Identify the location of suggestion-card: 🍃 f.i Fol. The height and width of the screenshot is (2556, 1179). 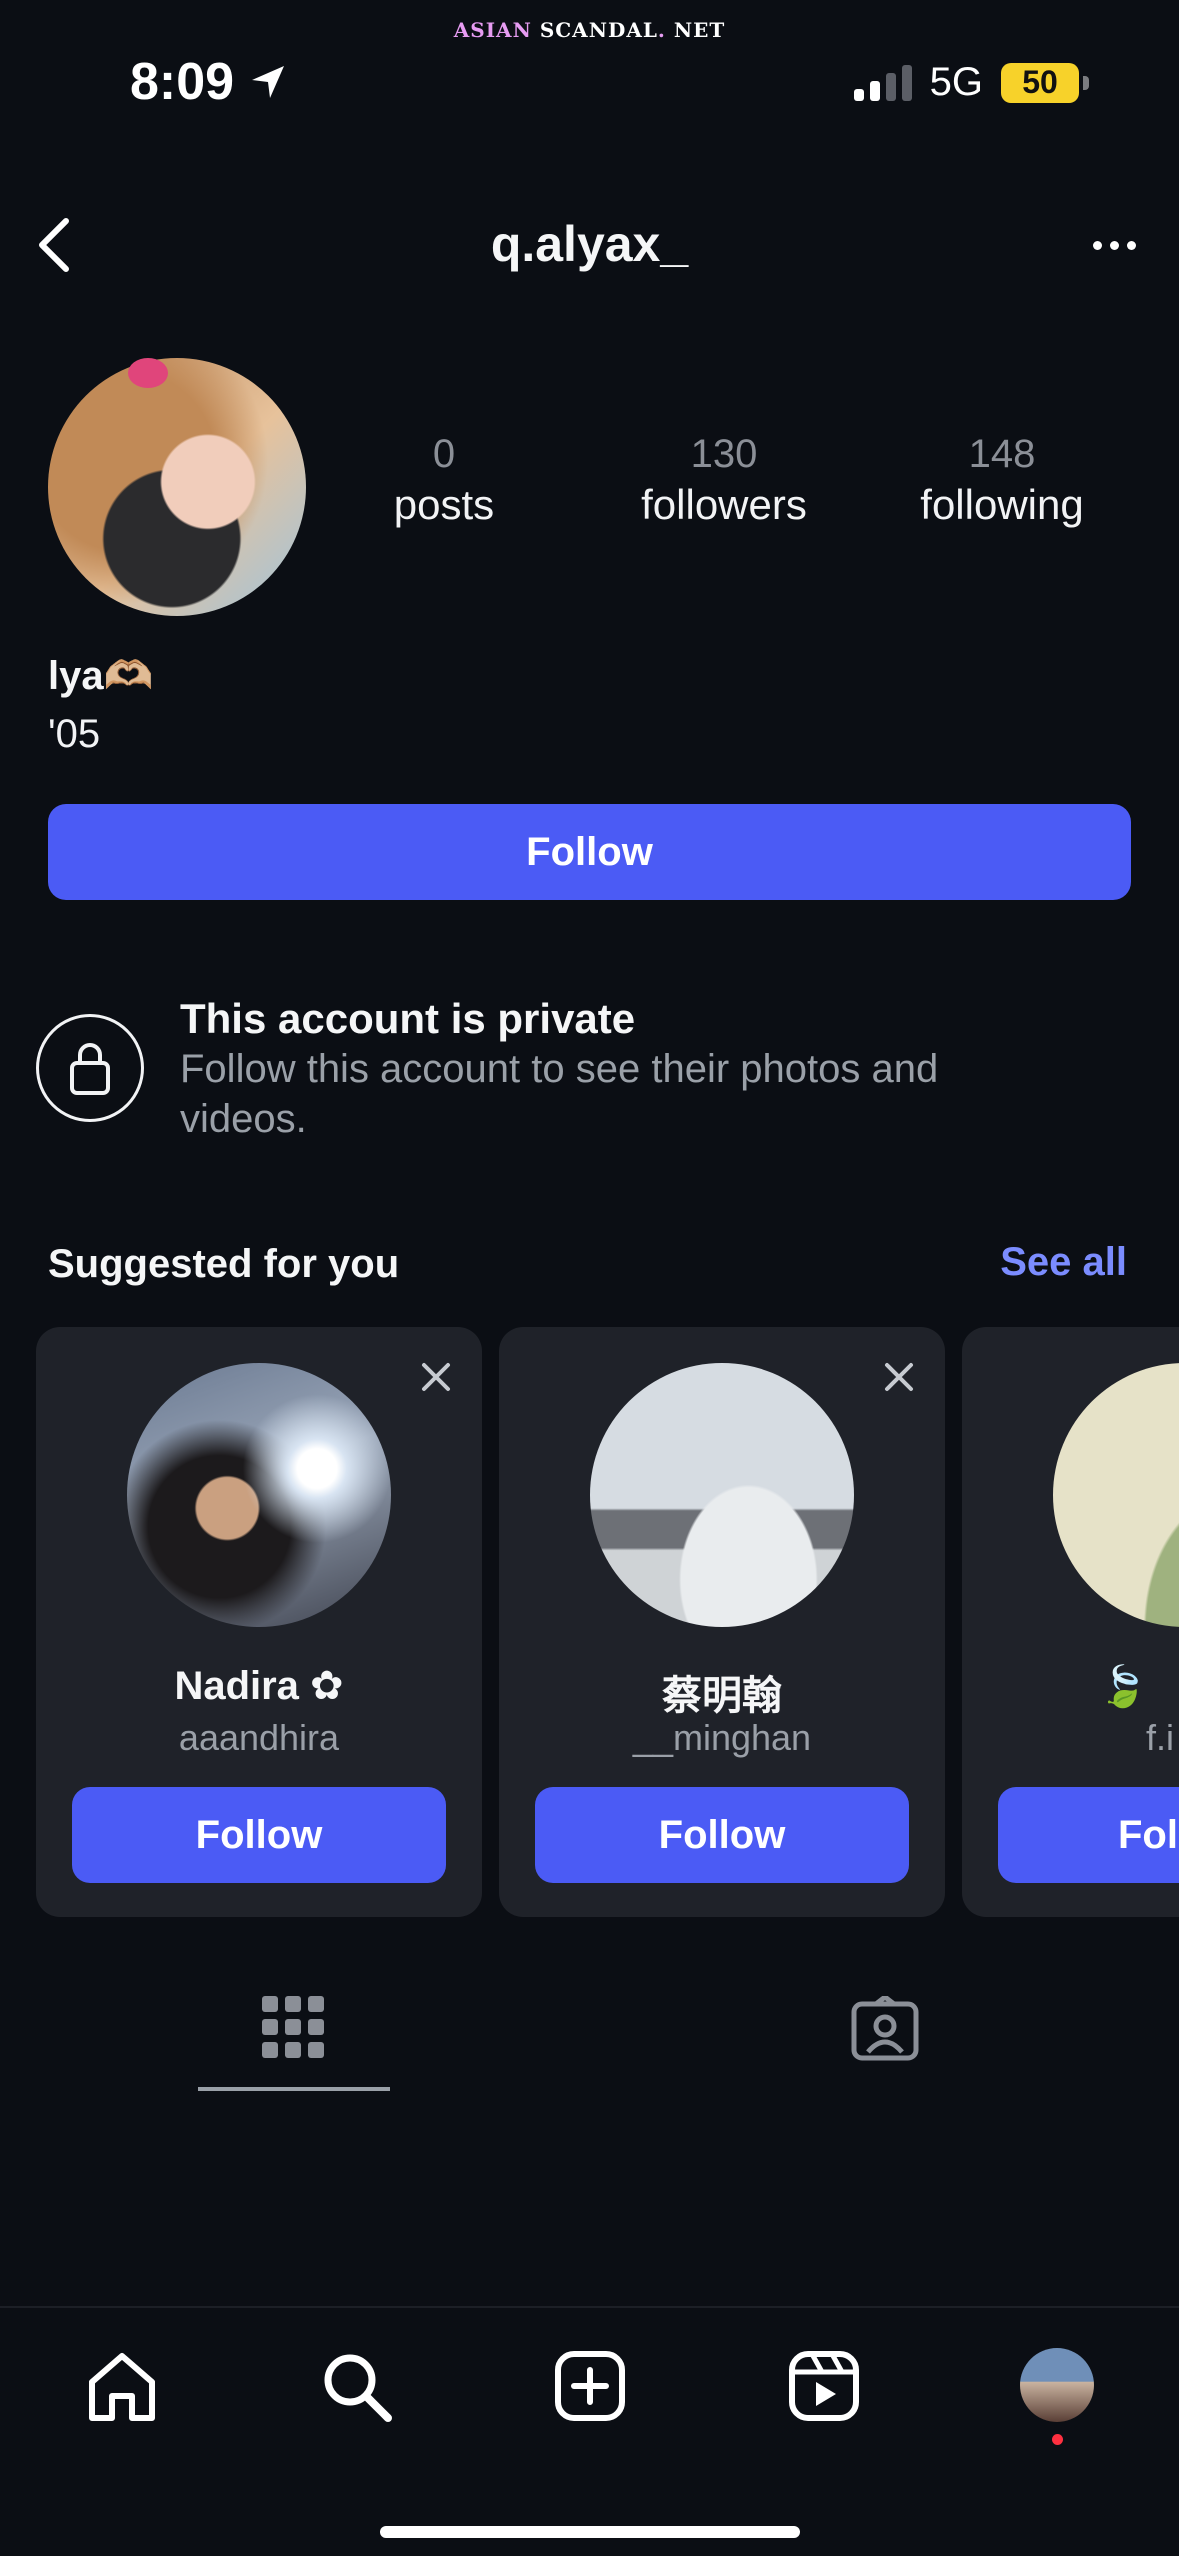
(1070, 1622).